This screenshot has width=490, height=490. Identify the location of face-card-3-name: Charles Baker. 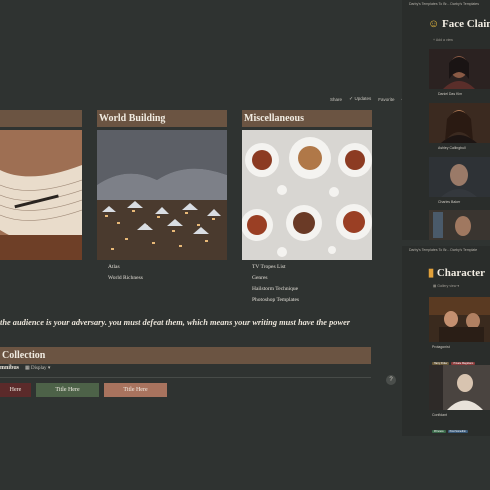
(449, 202).